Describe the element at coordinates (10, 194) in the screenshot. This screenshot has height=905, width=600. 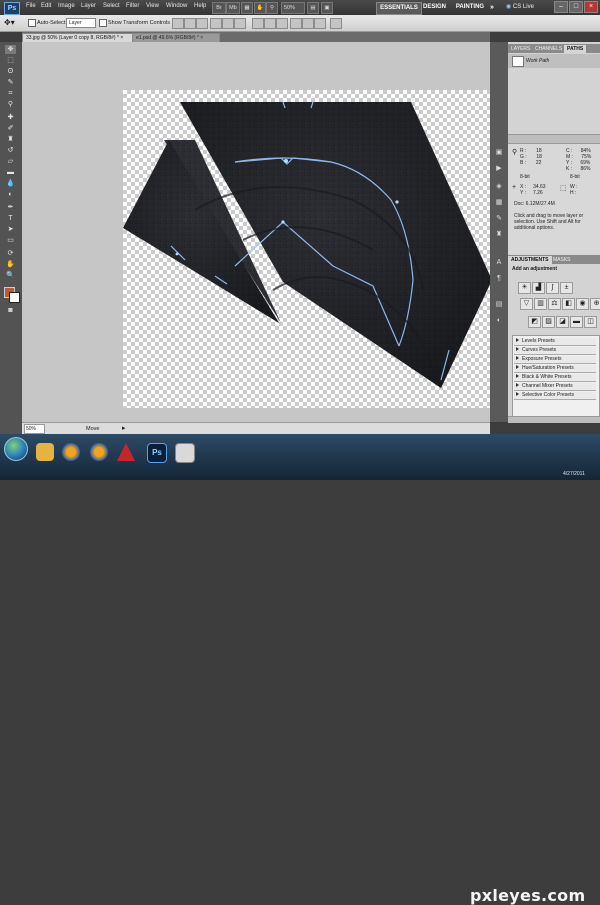
I see `dodge-tool-icon: ◐` at that location.